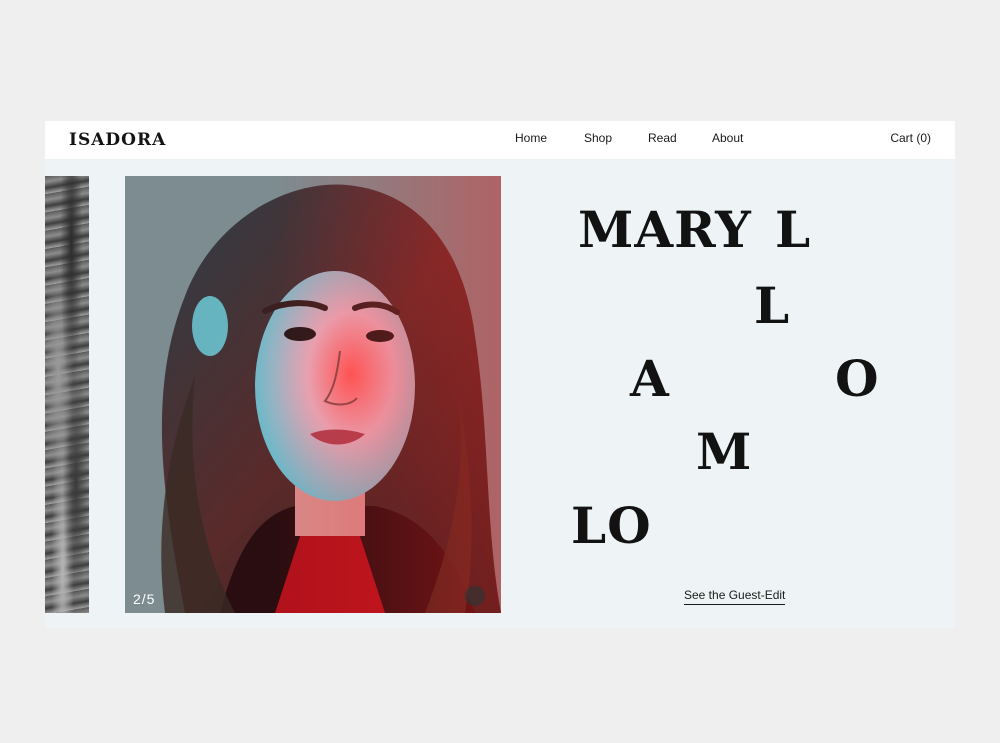 The height and width of the screenshot is (743, 1000). I want to click on slide-counter: 2/5, so click(144, 599).